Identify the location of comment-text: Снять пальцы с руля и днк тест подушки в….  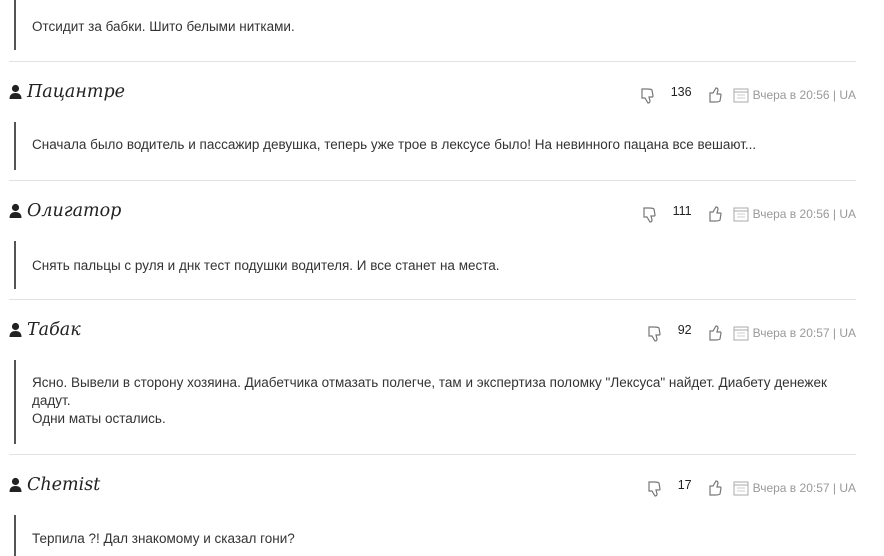
(429, 265).